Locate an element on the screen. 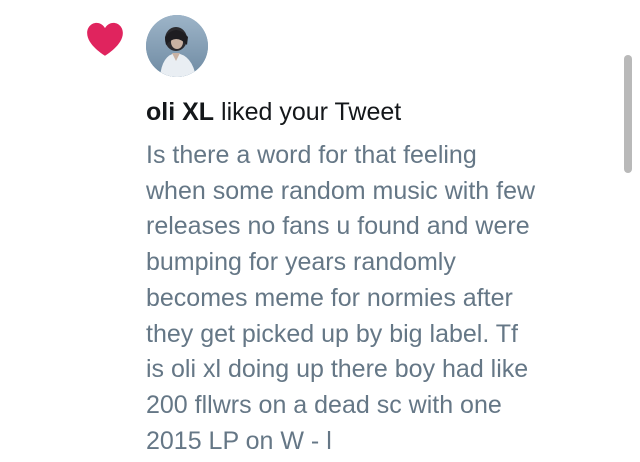 The width and height of the screenshot is (640, 462). action-text: liked your Tweet is located at coordinates (308, 112).